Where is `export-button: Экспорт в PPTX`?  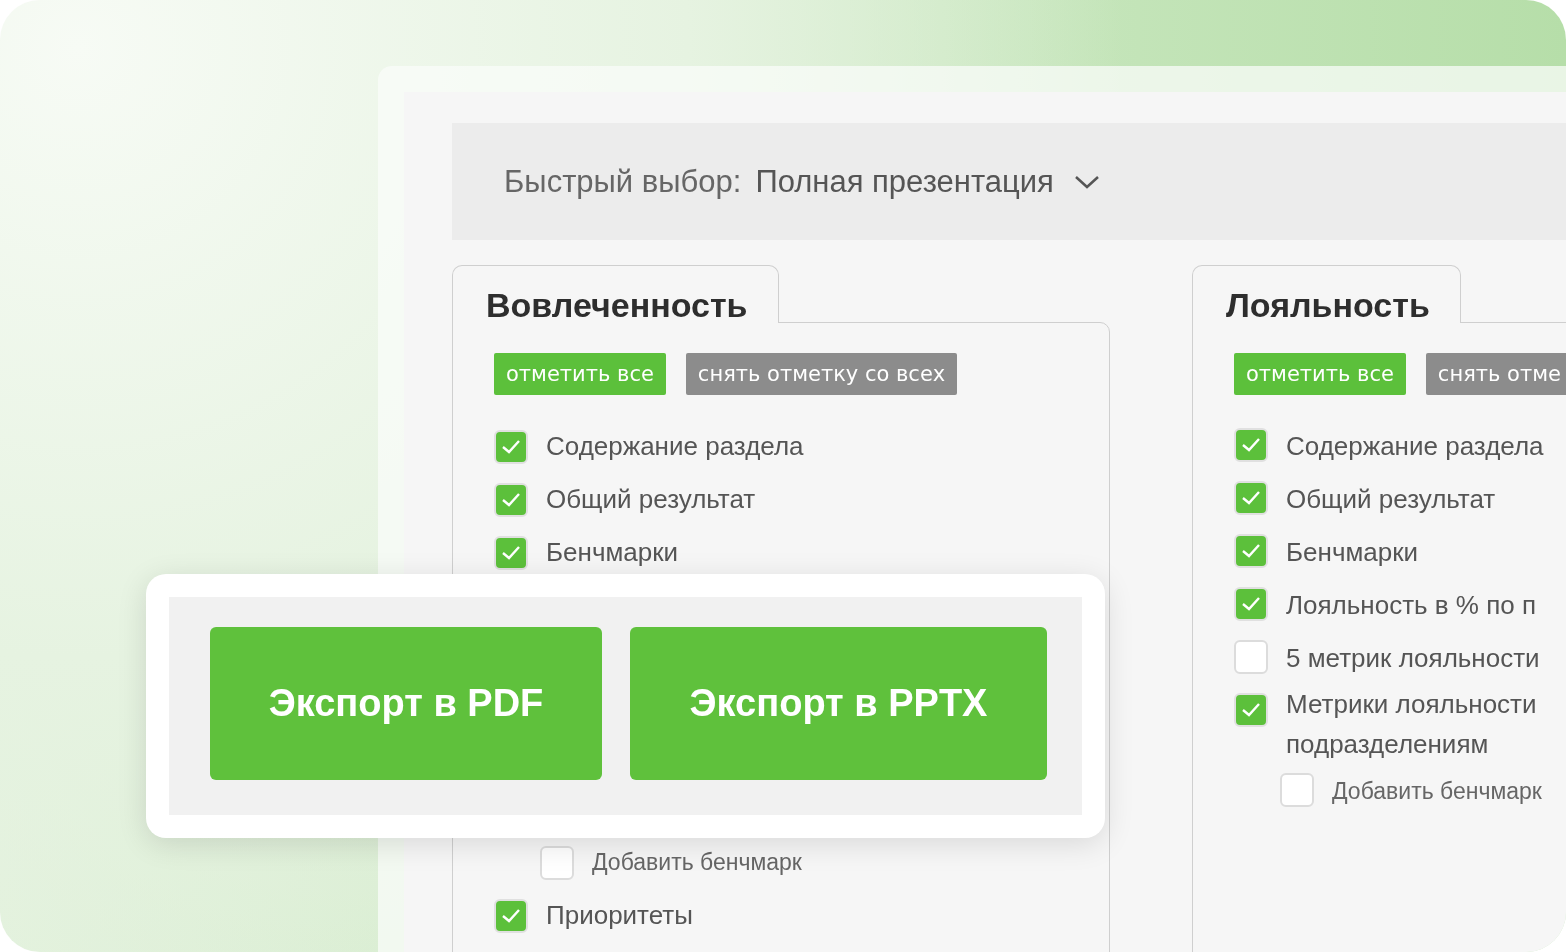 export-button: Экспорт в PPTX is located at coordinates (838, 703).